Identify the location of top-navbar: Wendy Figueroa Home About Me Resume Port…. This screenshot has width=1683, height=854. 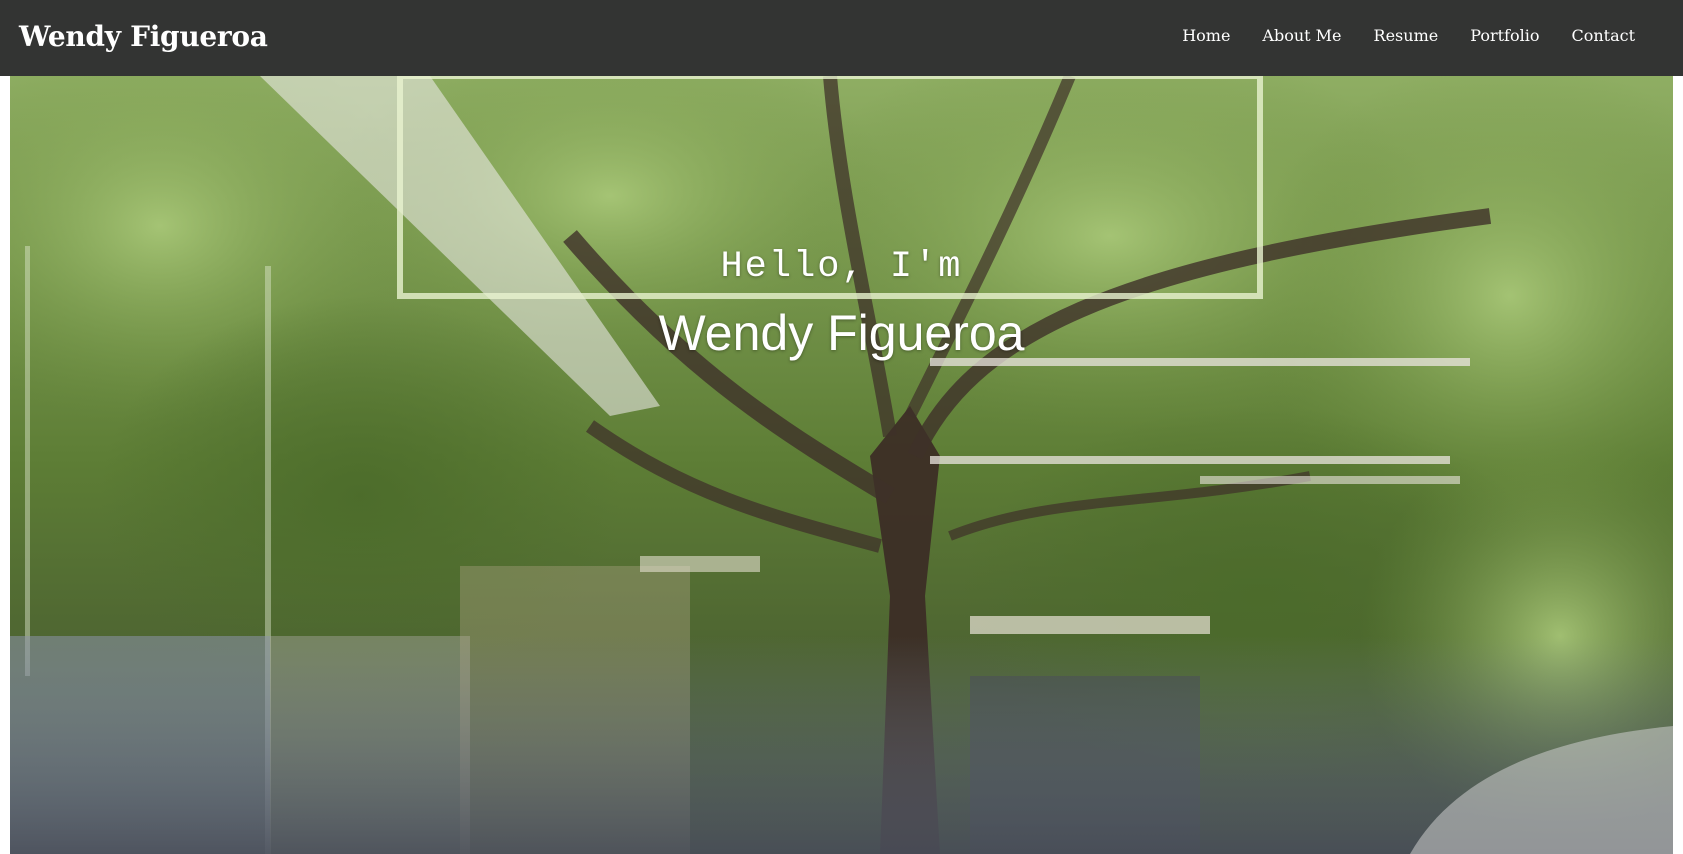
(841, 38).